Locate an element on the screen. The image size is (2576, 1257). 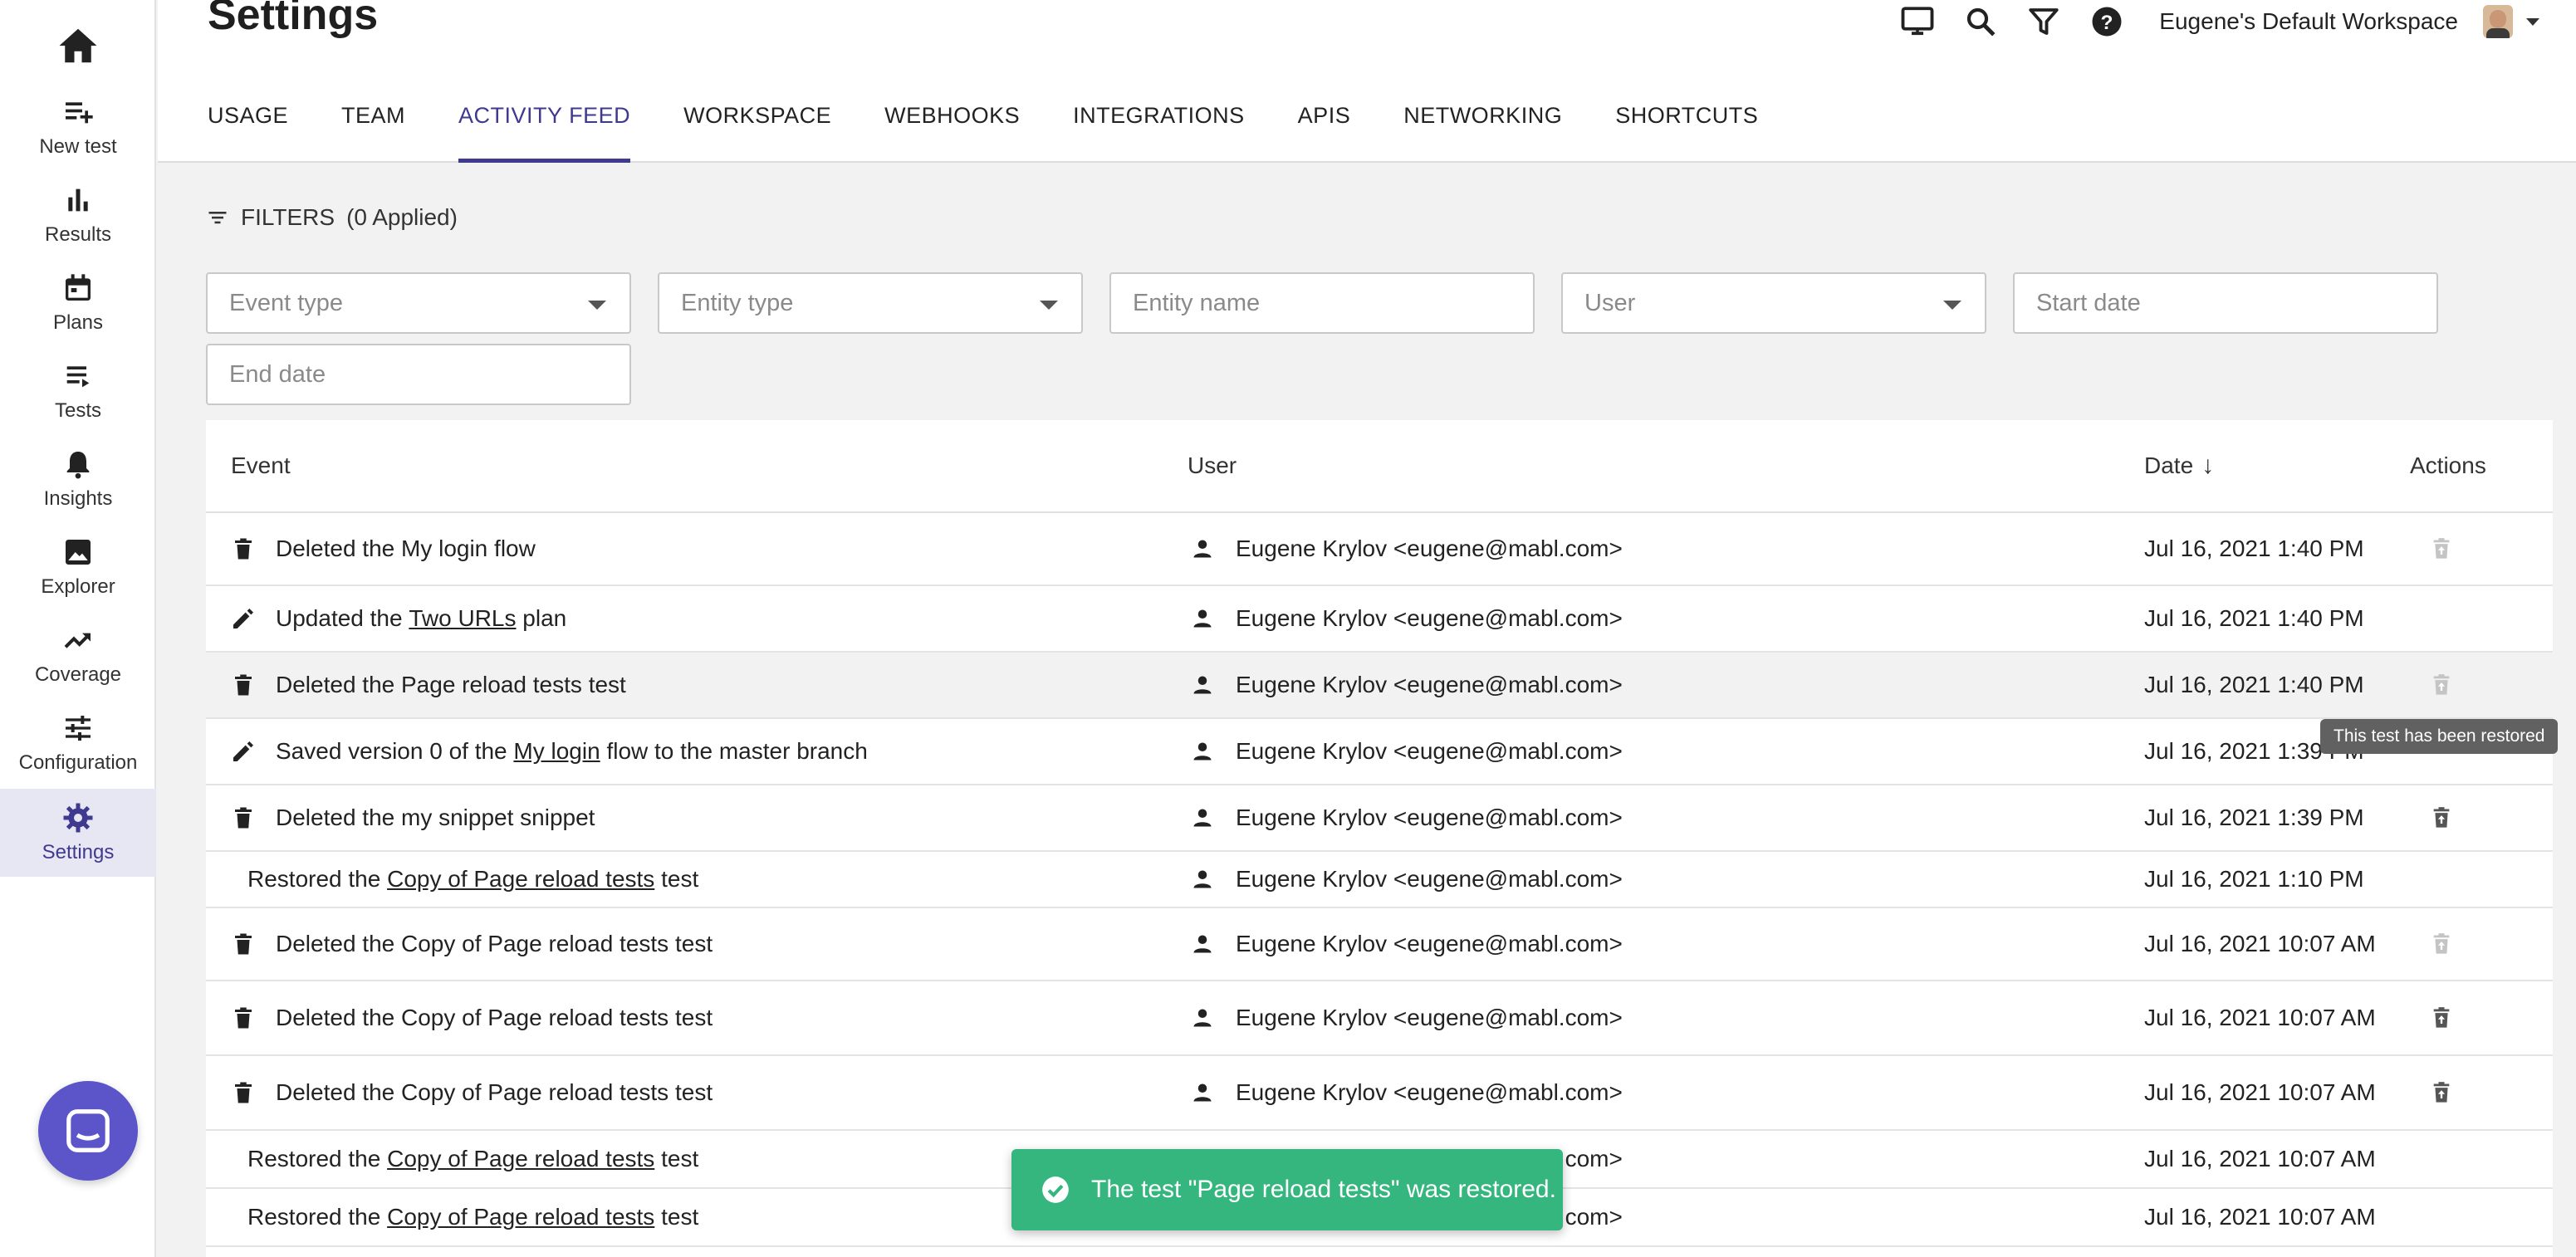
sidebar-item-settings: Settings is located at coordinates (78, 833).